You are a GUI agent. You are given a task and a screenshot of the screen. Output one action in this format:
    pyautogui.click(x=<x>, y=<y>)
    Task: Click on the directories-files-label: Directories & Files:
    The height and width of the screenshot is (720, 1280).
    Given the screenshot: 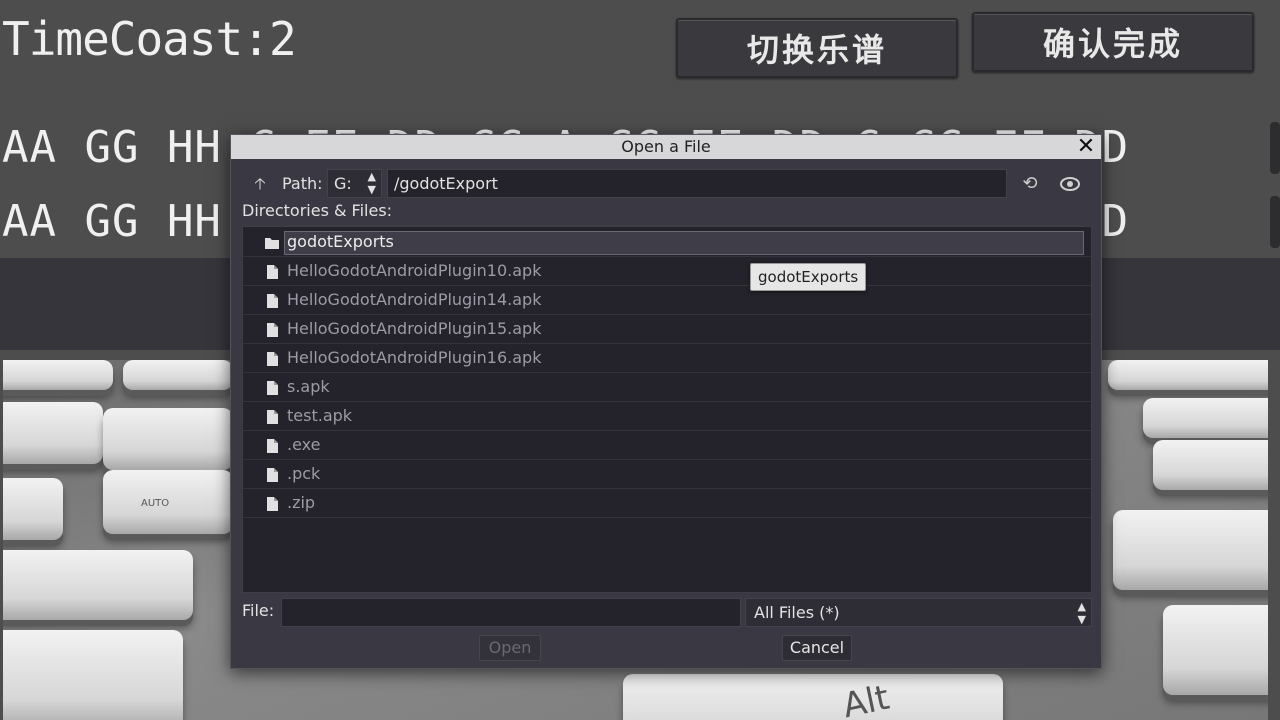 What is the action you would take?
    pyautogui.click(x=317, y=210)
    